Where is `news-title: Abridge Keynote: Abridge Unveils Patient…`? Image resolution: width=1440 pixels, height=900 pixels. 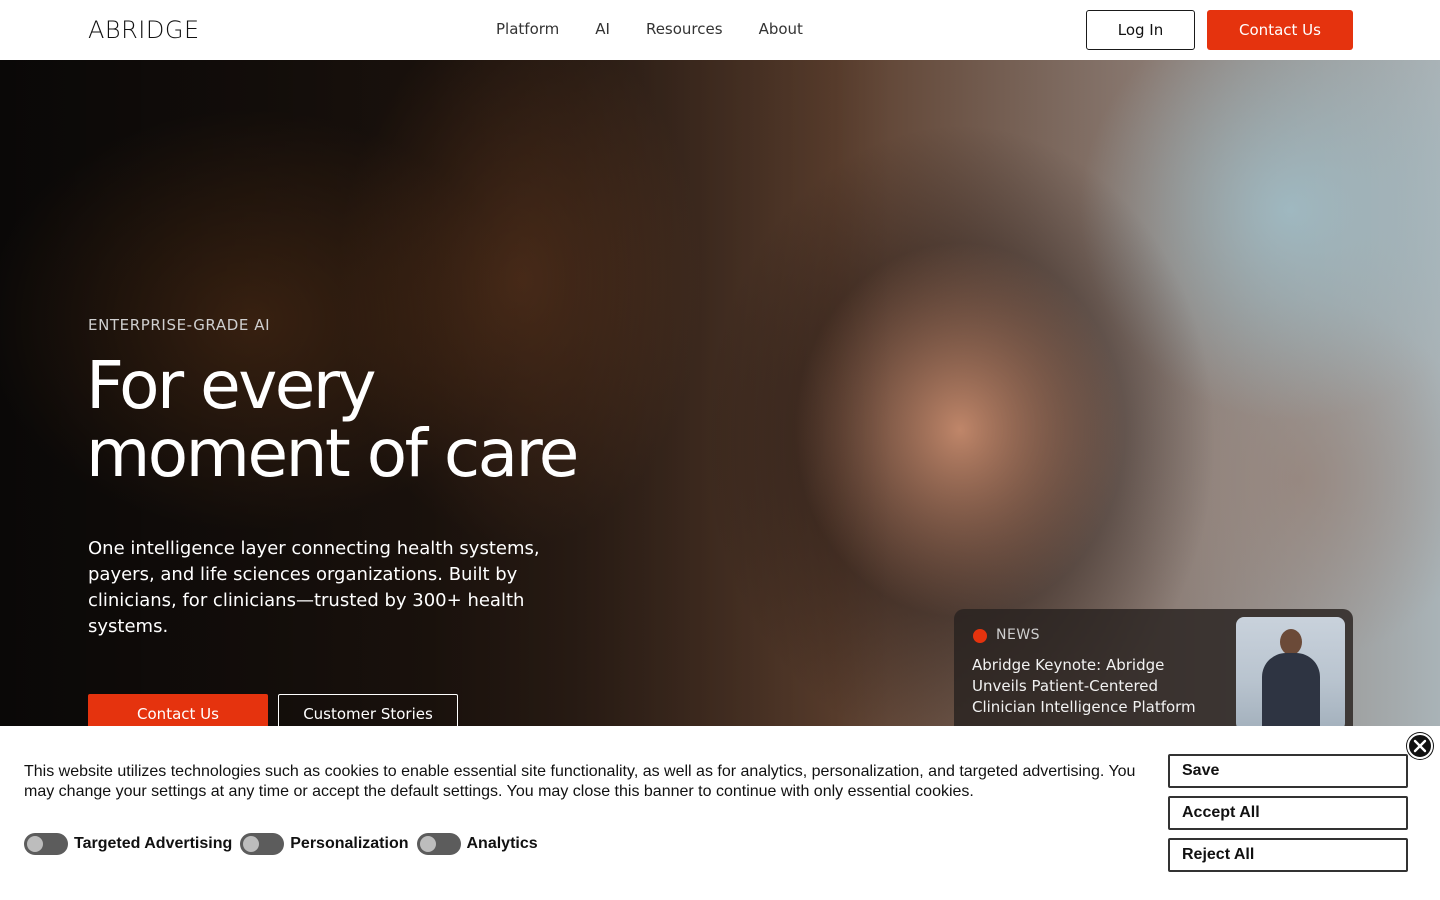 news-title: Abridge Keynote: Abridge Unveils Patient… is located at coordinates (1097, 686).